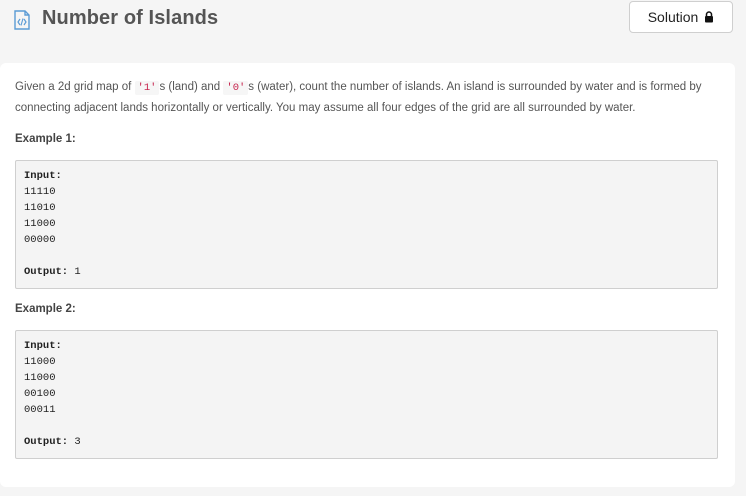  I want to click on example-2-label: Example 2:, so click(45, 309).